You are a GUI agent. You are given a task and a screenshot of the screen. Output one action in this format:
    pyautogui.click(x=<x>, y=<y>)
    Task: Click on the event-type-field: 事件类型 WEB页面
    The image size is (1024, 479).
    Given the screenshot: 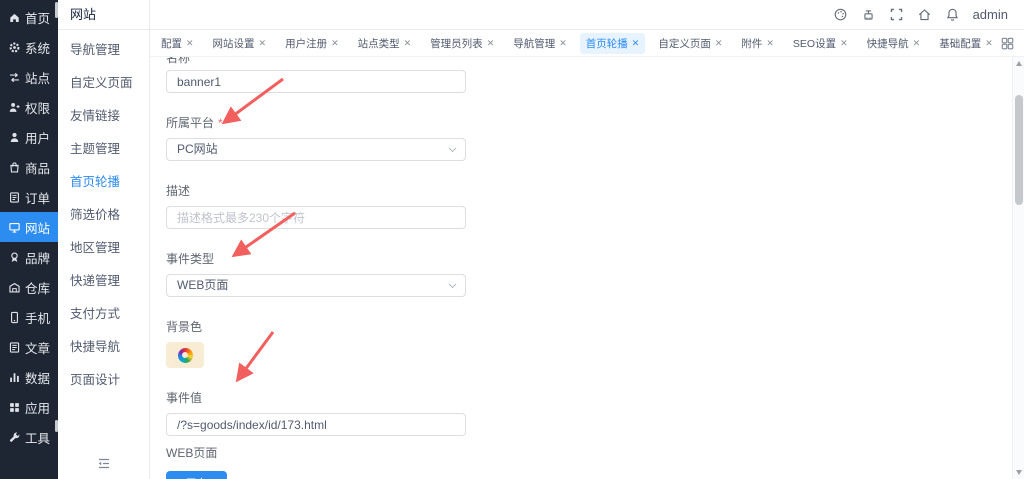 What is the action you would take?
    pyautogui.click(x=316, y=273)
    